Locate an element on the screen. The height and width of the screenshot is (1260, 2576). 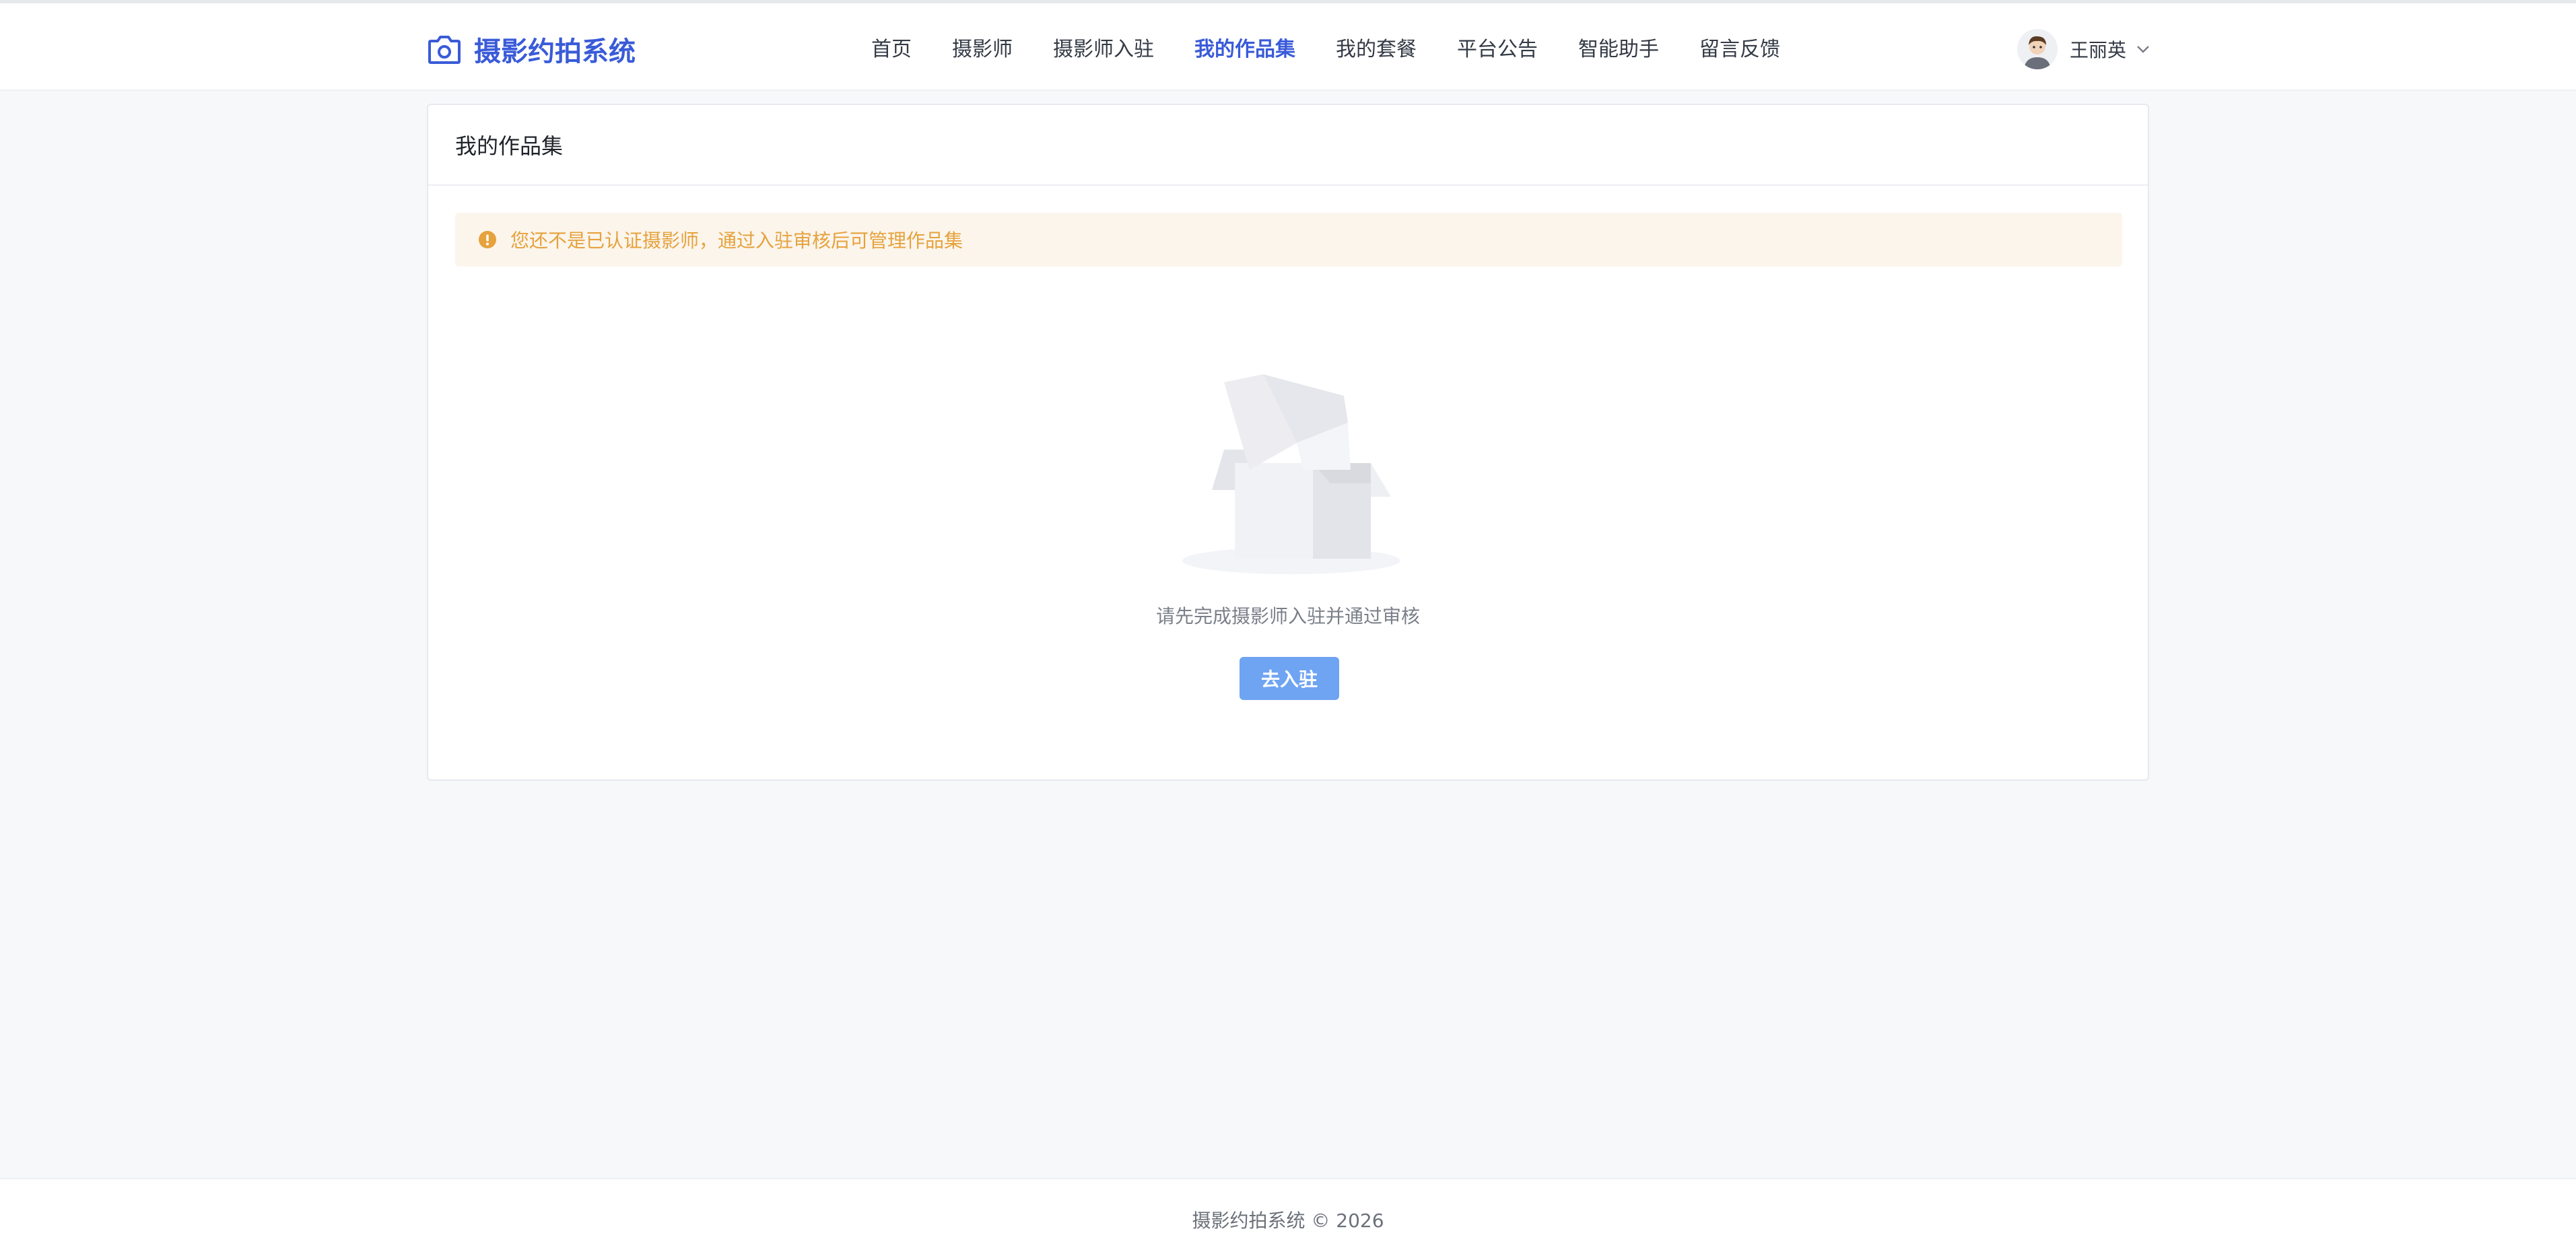
go-join-button: 去入驻 is located at coordinates (1289, 679).